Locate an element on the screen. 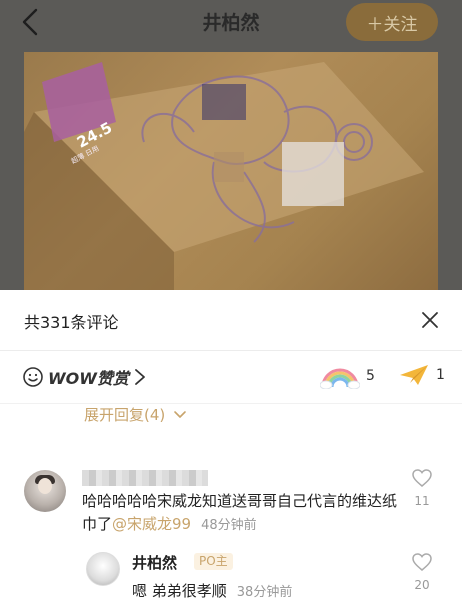  top-bar: 井柏然 ＋关注 is located at coordinates (231, 22).